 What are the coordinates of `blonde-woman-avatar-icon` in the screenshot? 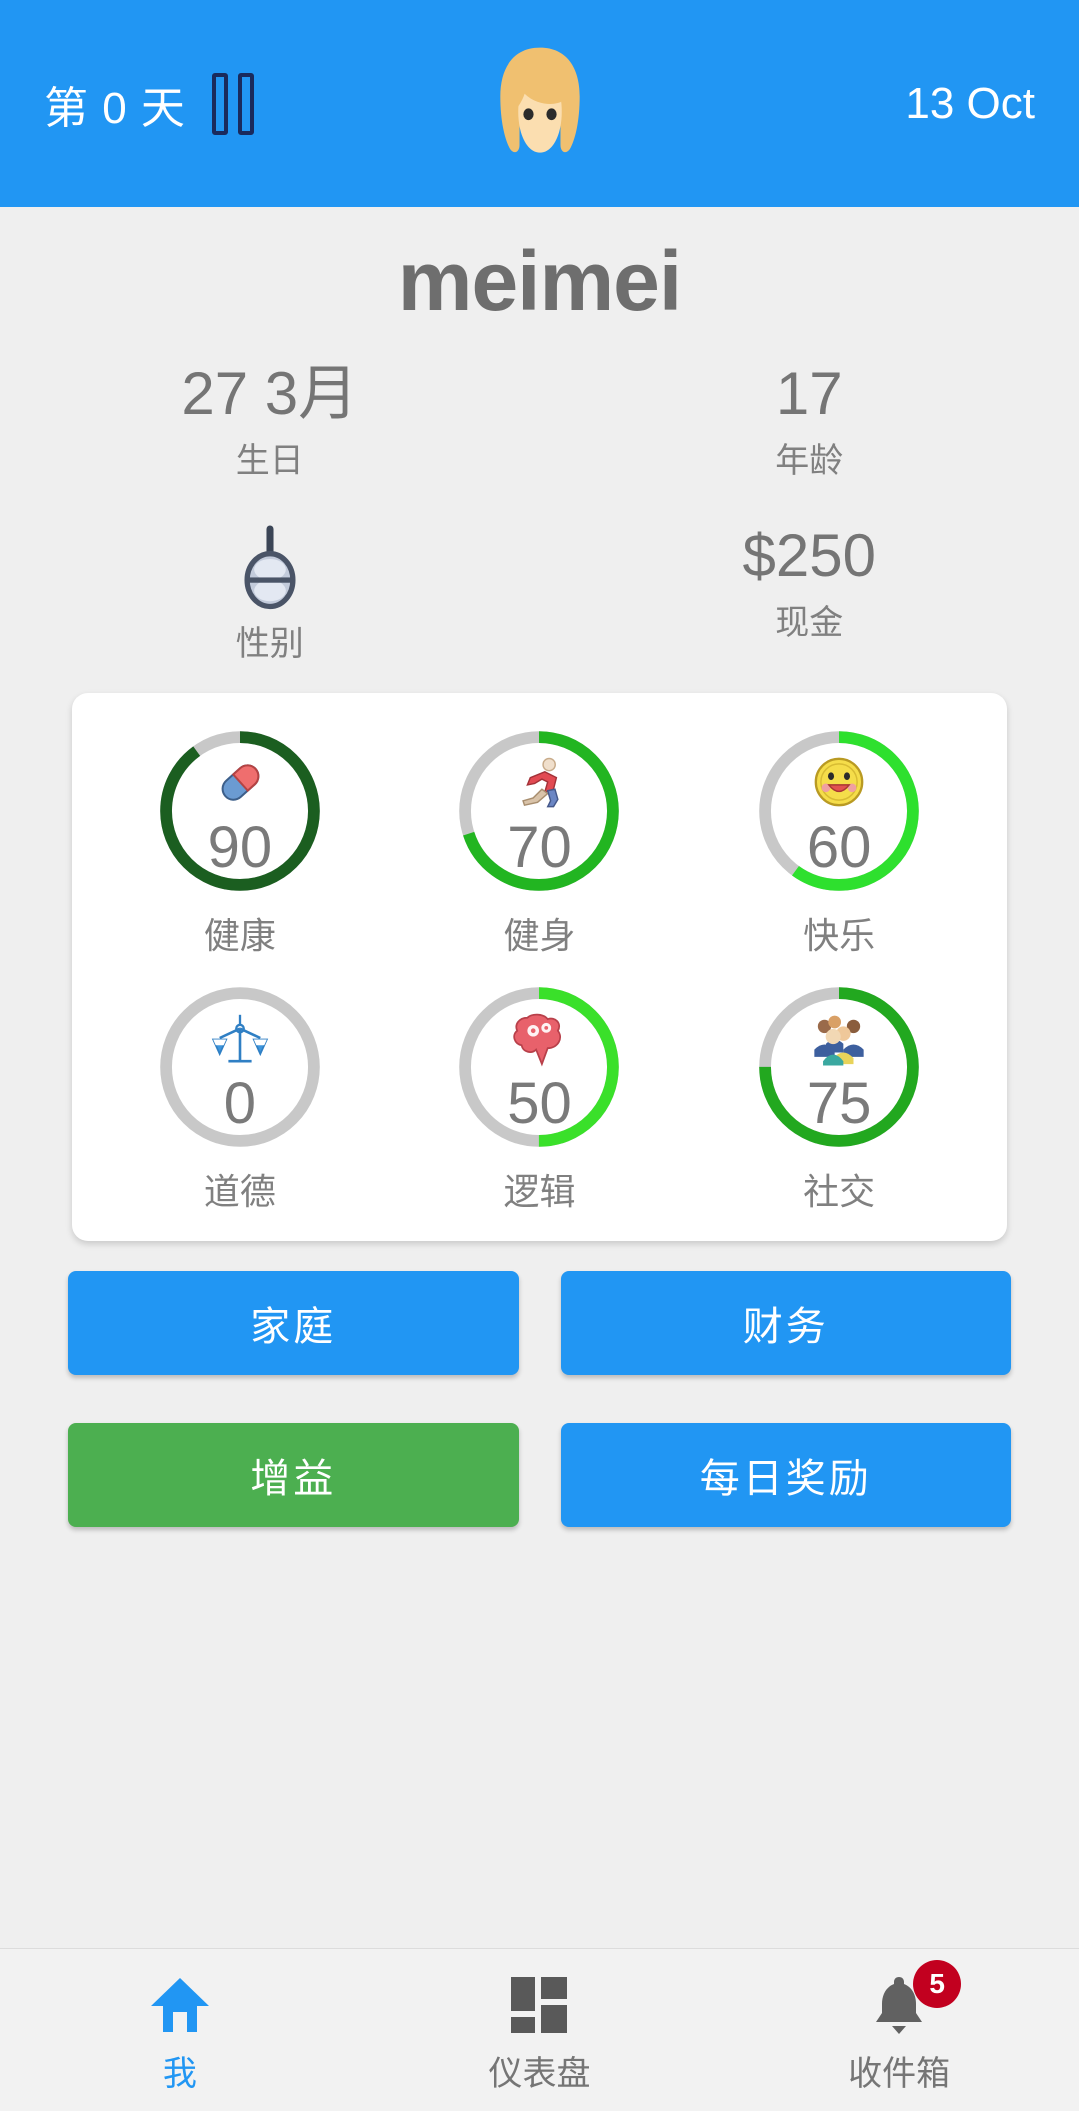 It's located at (539, 100).